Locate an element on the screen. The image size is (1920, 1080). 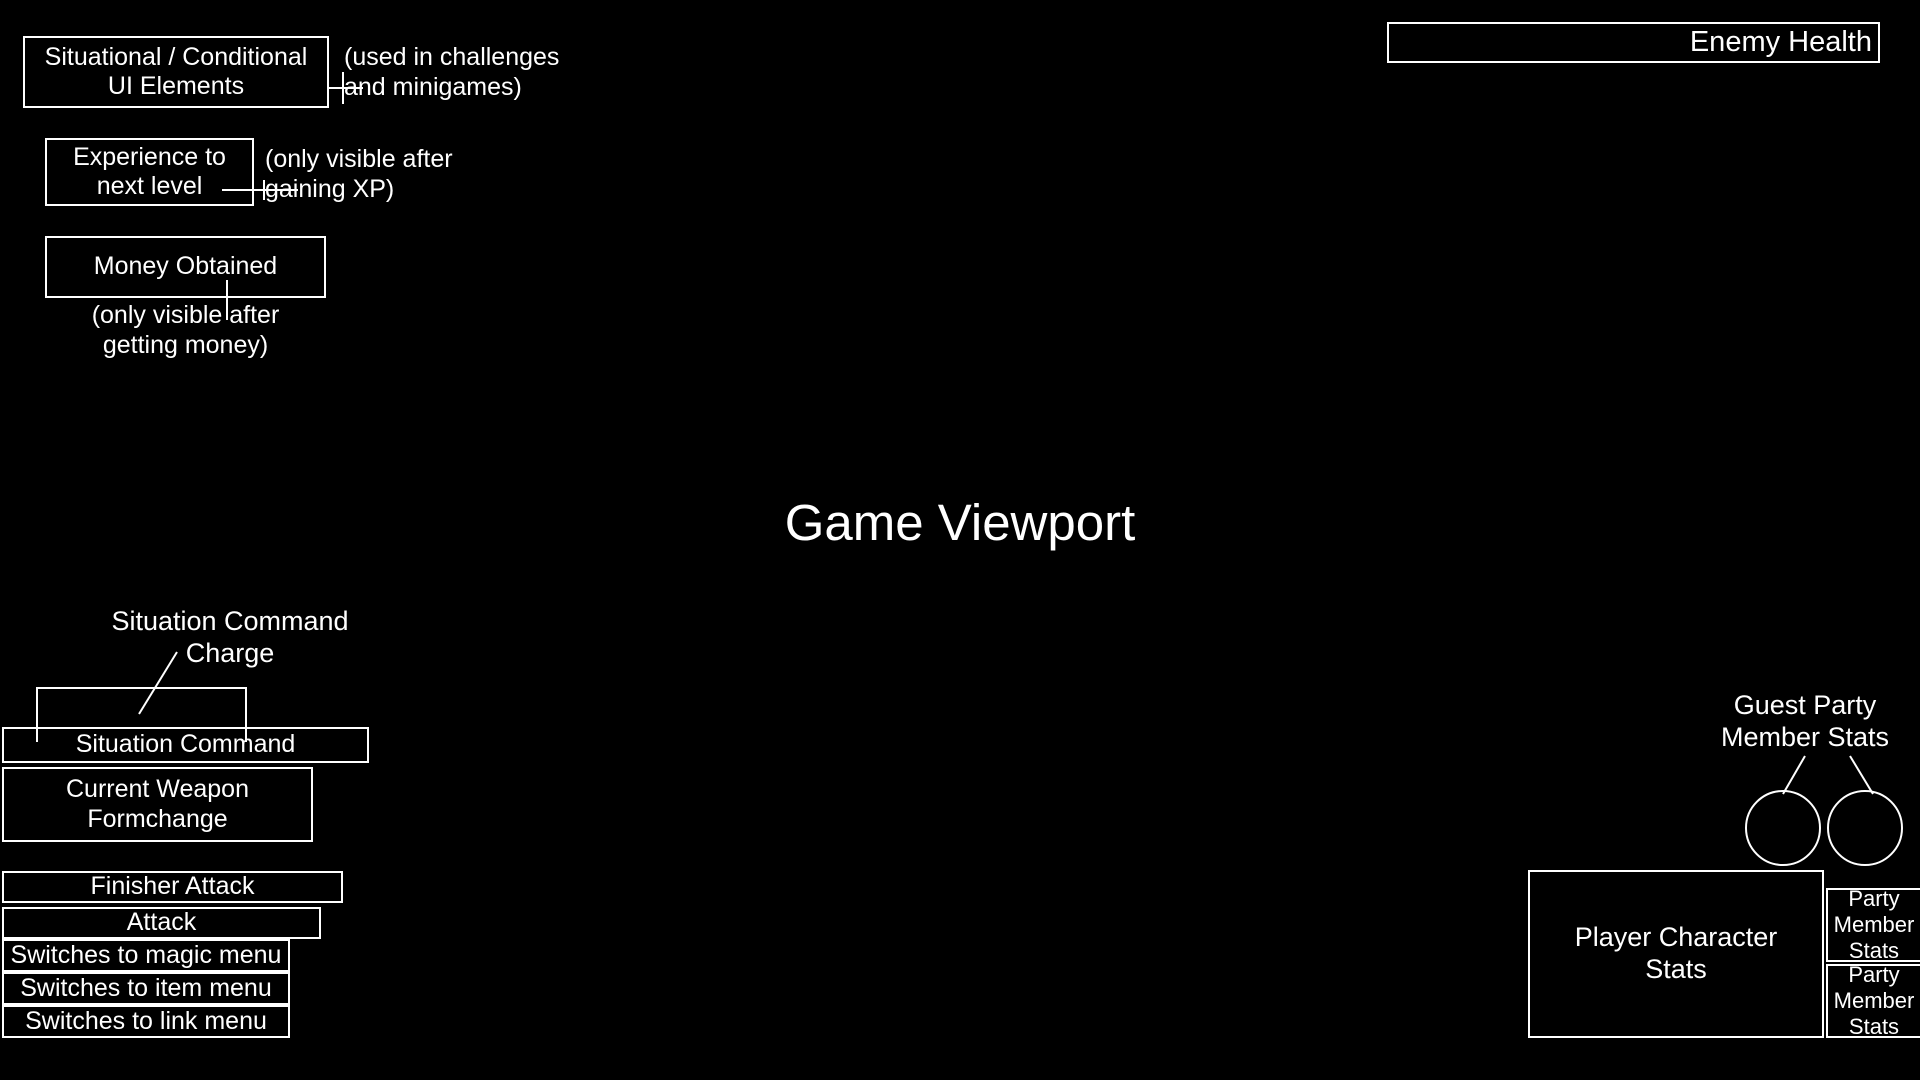
guest-party-member-stats-label: Guest Party Member Stats is located at coordinates (1805, 721).